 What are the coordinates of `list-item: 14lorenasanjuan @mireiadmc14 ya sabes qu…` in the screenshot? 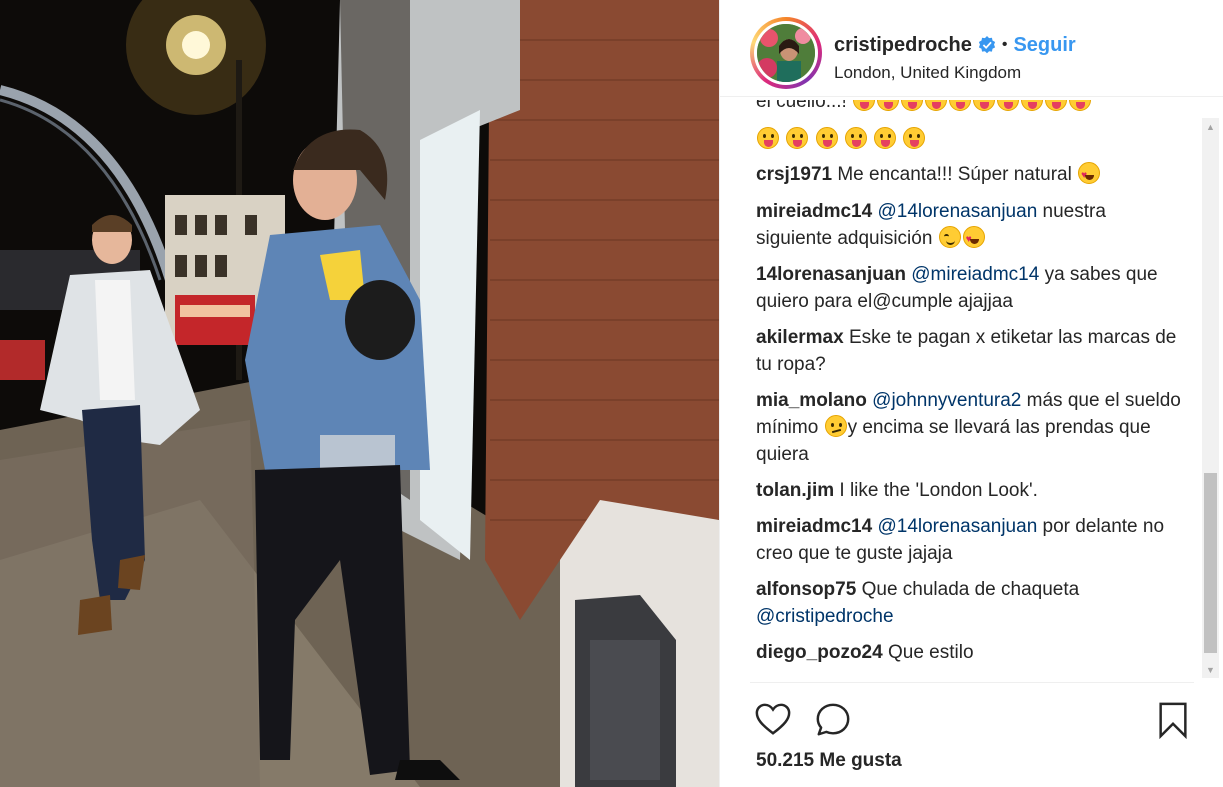 It's located at (971, 288).